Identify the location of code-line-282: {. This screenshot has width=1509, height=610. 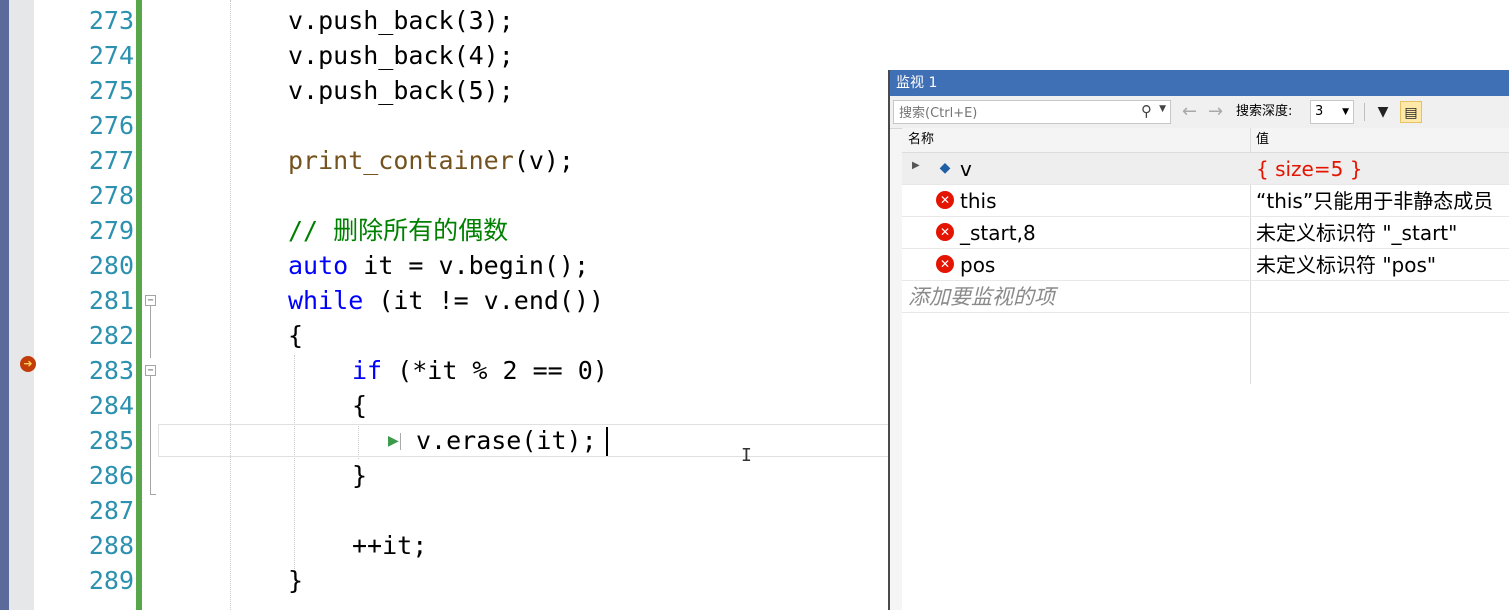
(295, 335).